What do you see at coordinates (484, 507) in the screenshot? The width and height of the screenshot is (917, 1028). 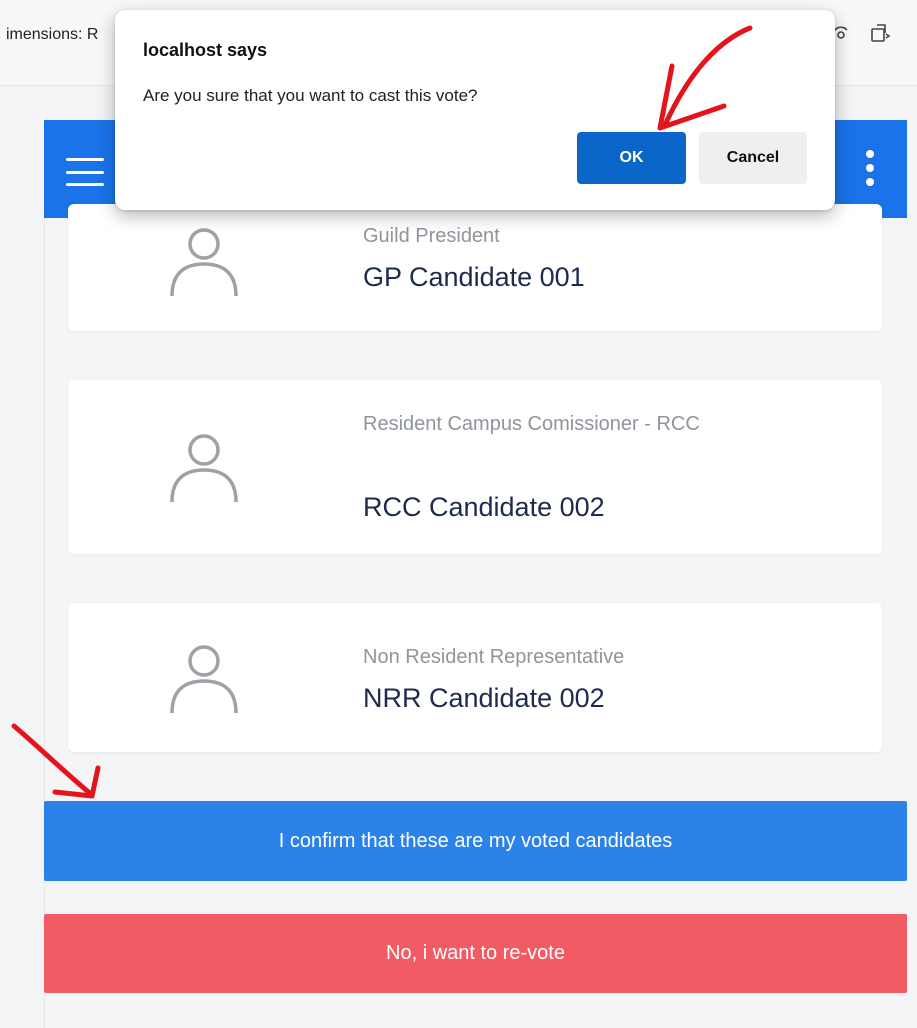 I see `candidate-name: RCC Candidate 002` at bounding box center [484, 507].